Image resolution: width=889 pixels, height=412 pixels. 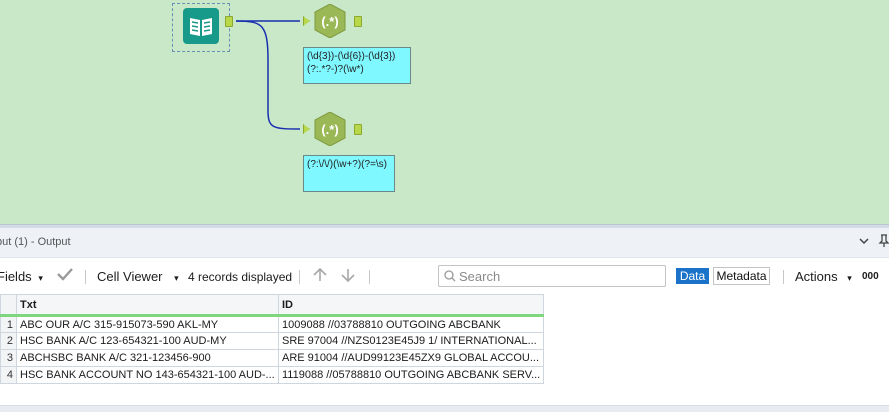 I want to click on book-icon, so click(x=201, y=26).